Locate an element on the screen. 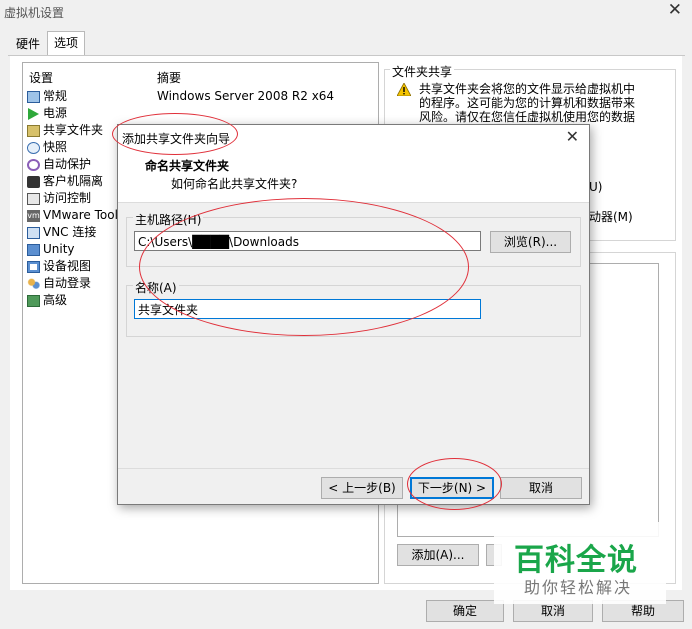  list-item-general: 常规 is located at coordinates (47, 96).